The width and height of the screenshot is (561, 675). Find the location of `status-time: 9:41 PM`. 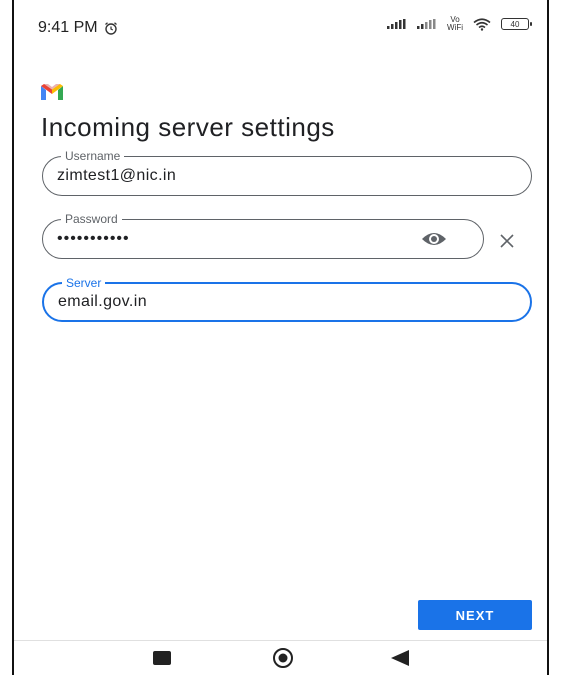

status-time: 9:41 PM is located at coordinates (78, 28).